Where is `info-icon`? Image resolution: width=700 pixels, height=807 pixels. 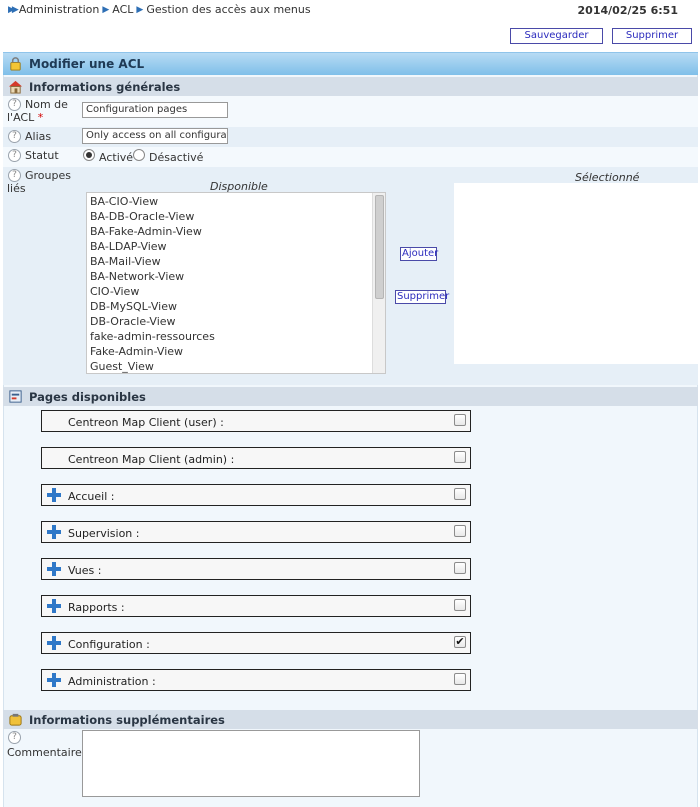 info-icon is located at coordinates (15, 719).